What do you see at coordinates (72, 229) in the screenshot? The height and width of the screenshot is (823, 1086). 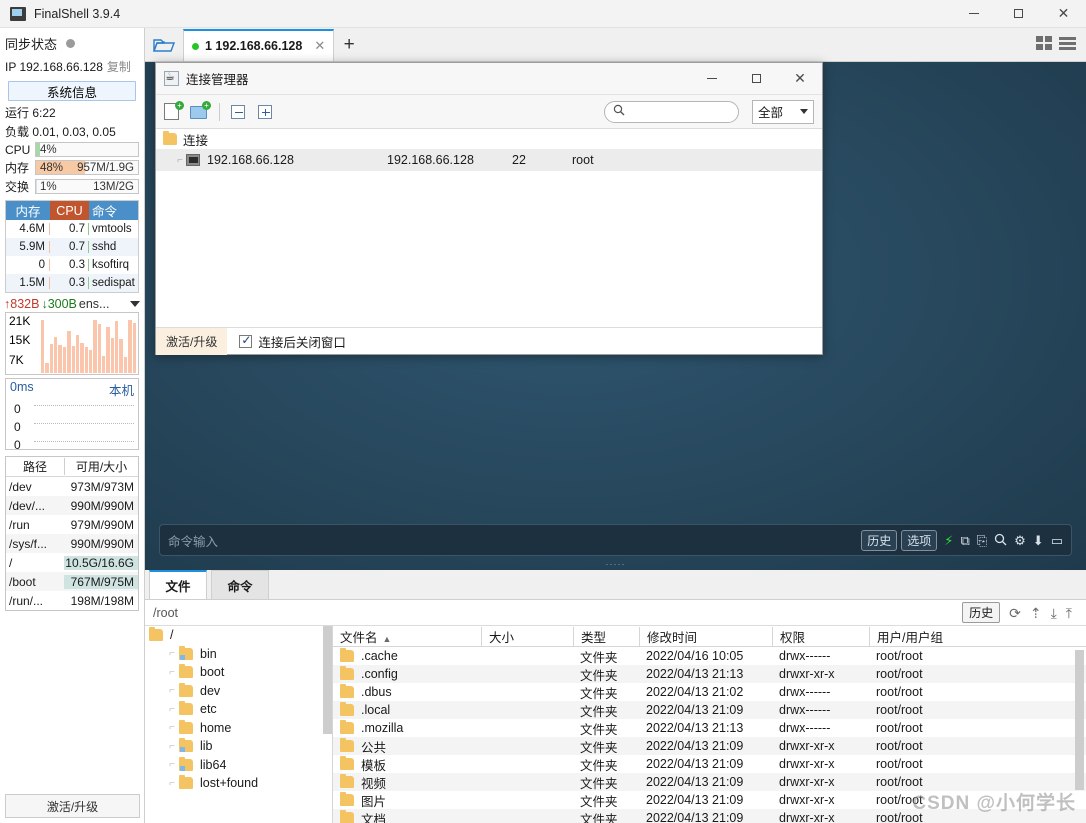 I see `table-row: 4.6M 0.7 vmtools` at bounding box center [72, 229].